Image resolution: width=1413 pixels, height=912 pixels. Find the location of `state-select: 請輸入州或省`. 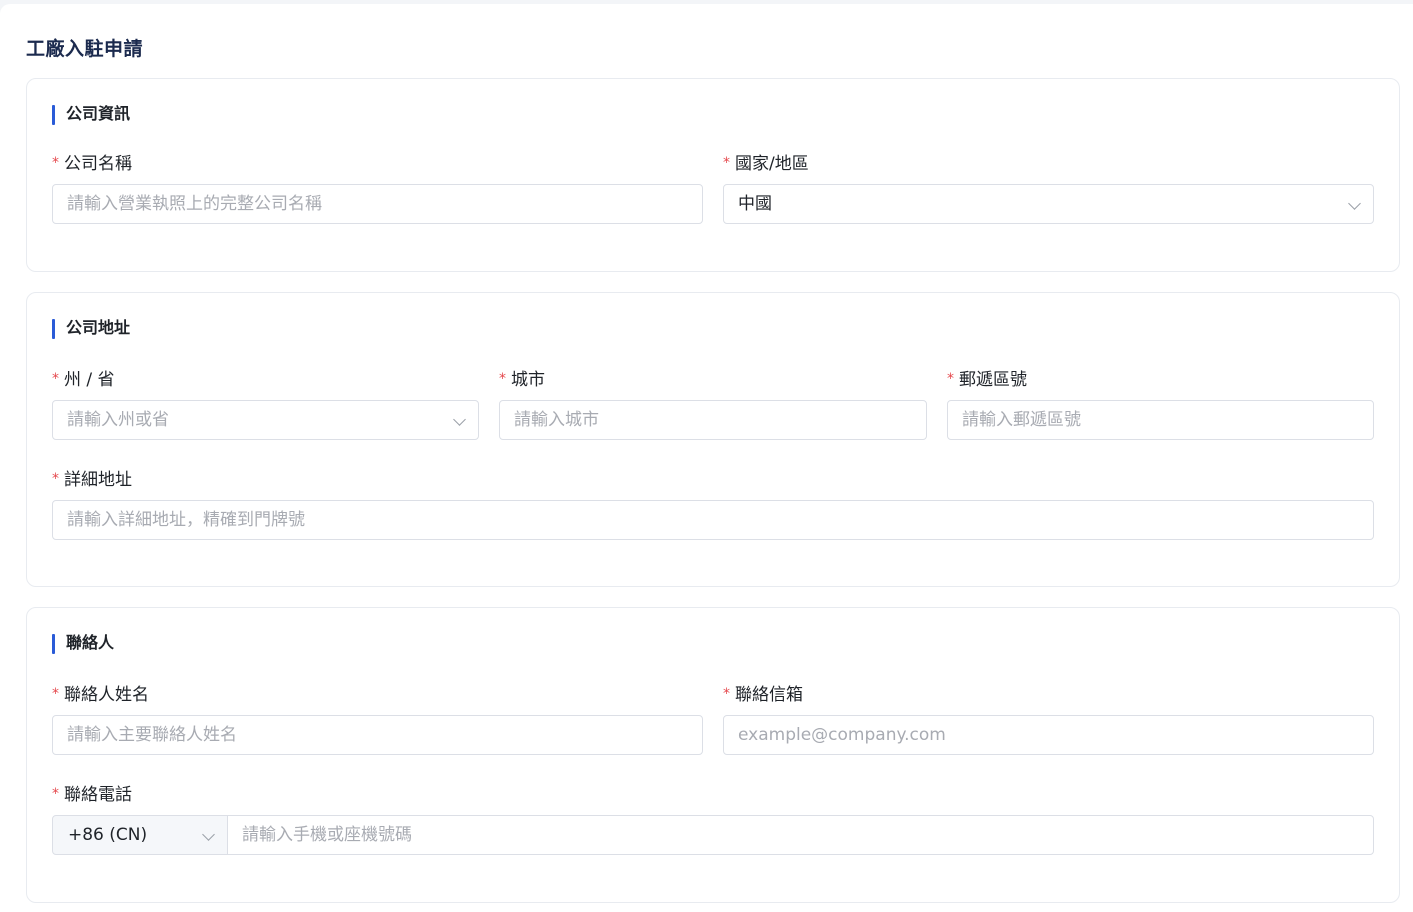

state-select: 請輸入州或省 is located at coordinates (265, 420).